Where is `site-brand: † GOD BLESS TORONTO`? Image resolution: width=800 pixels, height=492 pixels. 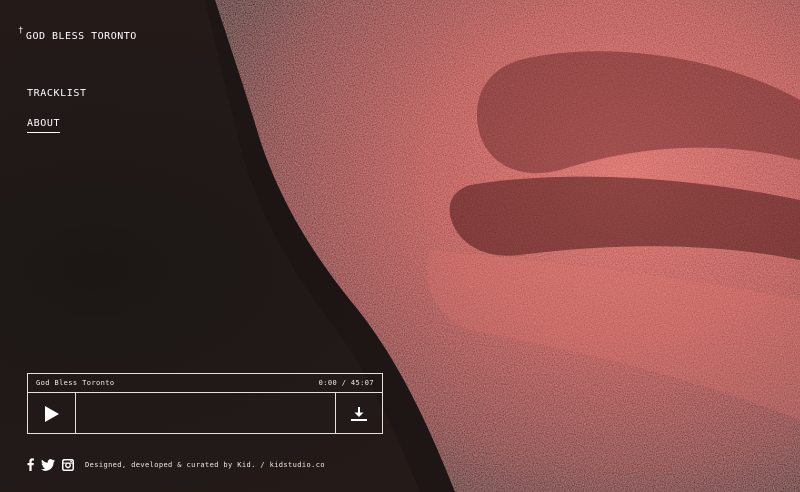
site-brand: † GOD BLESS TORONTO is located at coordinates (77, 37).